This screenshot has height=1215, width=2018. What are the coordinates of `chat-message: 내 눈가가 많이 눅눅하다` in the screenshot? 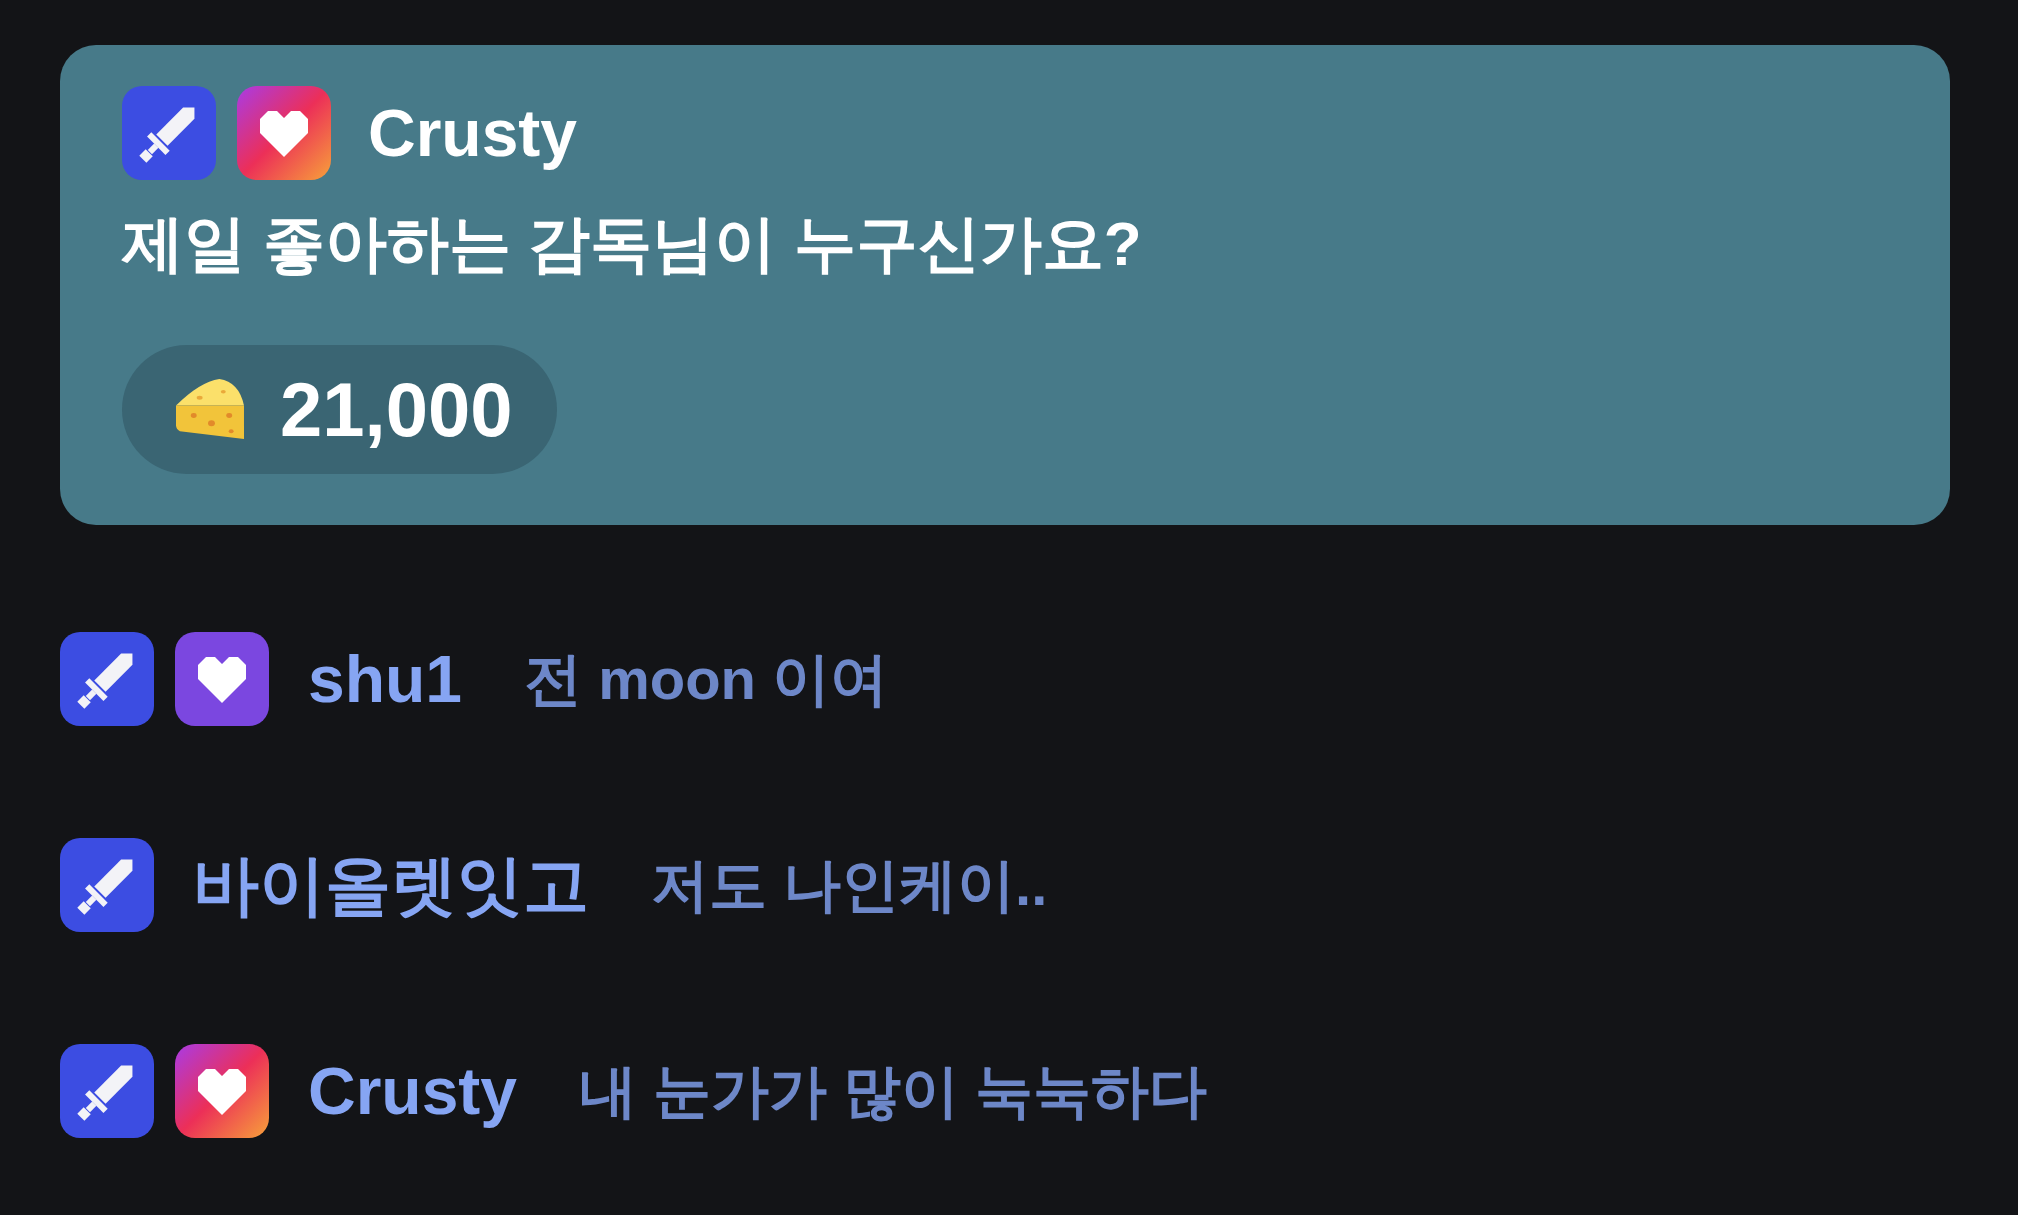 It's located at (893, 1091).